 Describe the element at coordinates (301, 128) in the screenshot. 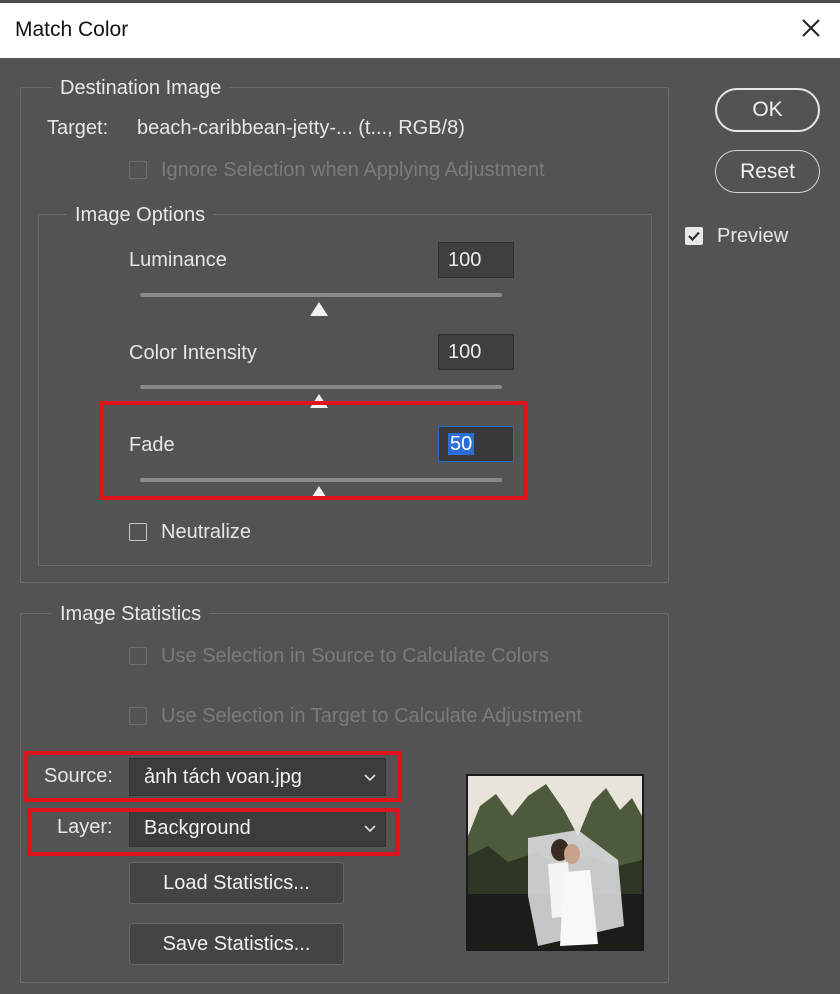

I see `target-value: beach-caribbean-jetty-... (t..., RGB/8)` at that location.